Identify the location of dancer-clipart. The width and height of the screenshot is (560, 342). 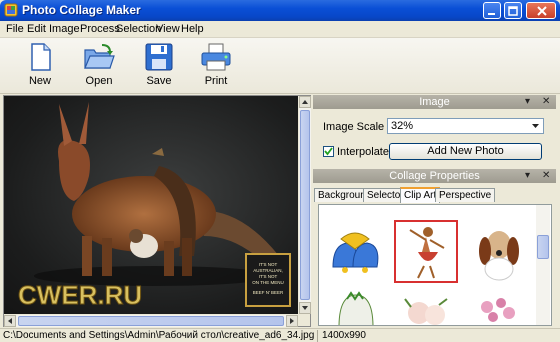
(426, 251).